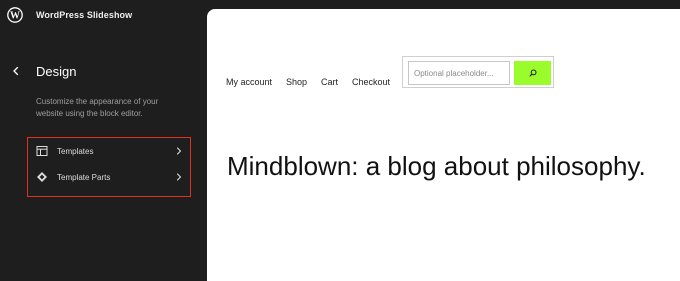 The image size is (680, 281). I want to click on nav-link-cart: Cart, so click(329, 82).